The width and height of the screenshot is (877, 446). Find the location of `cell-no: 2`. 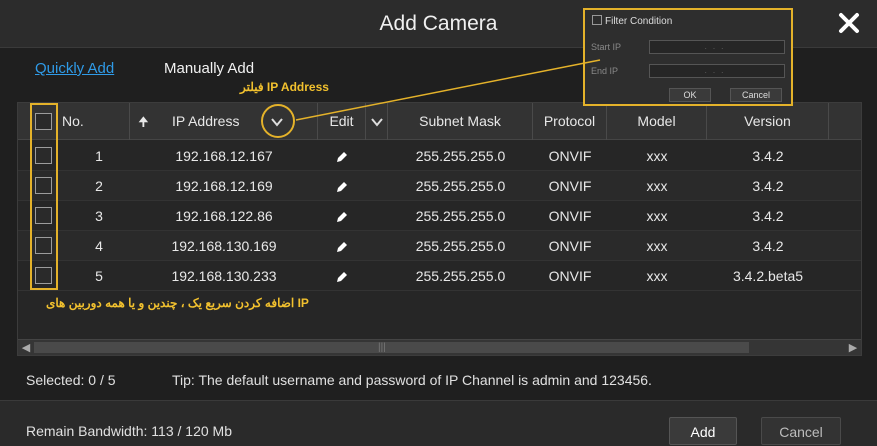

cell-no: 2 is located at coordinates (99, 186).